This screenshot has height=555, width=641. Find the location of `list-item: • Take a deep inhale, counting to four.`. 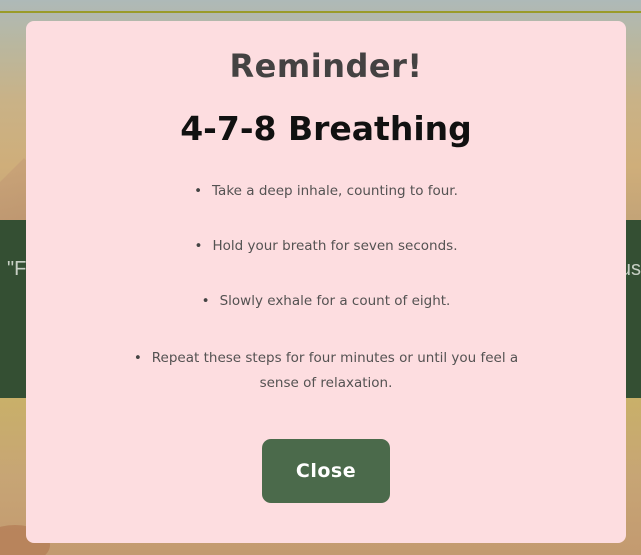

list-item: • Take a deep inhale, counting to four. is located at coordinates (326, 191).